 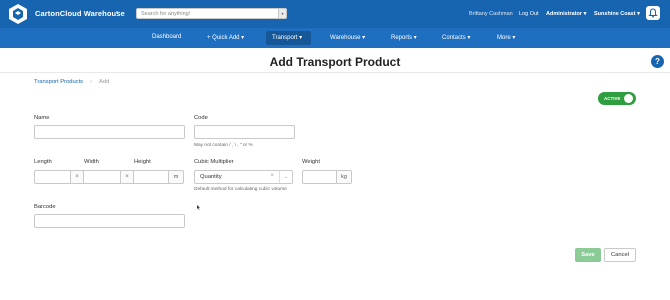 I want to click on nav-transport: Transport ▾, so click(x=287, y=37).